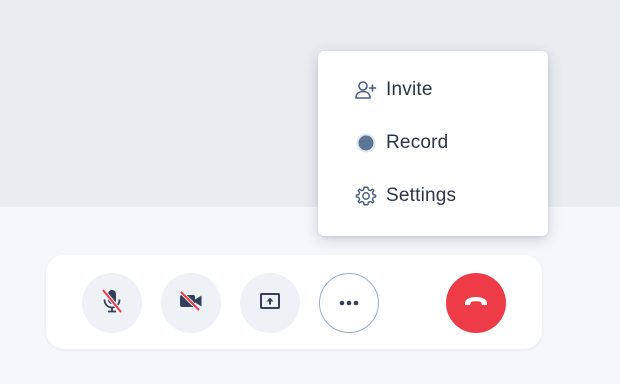 Image resolution: width=620 pixels, height=384 pixels. I want to click on menu-item-label: Invite, so click(409, 89).